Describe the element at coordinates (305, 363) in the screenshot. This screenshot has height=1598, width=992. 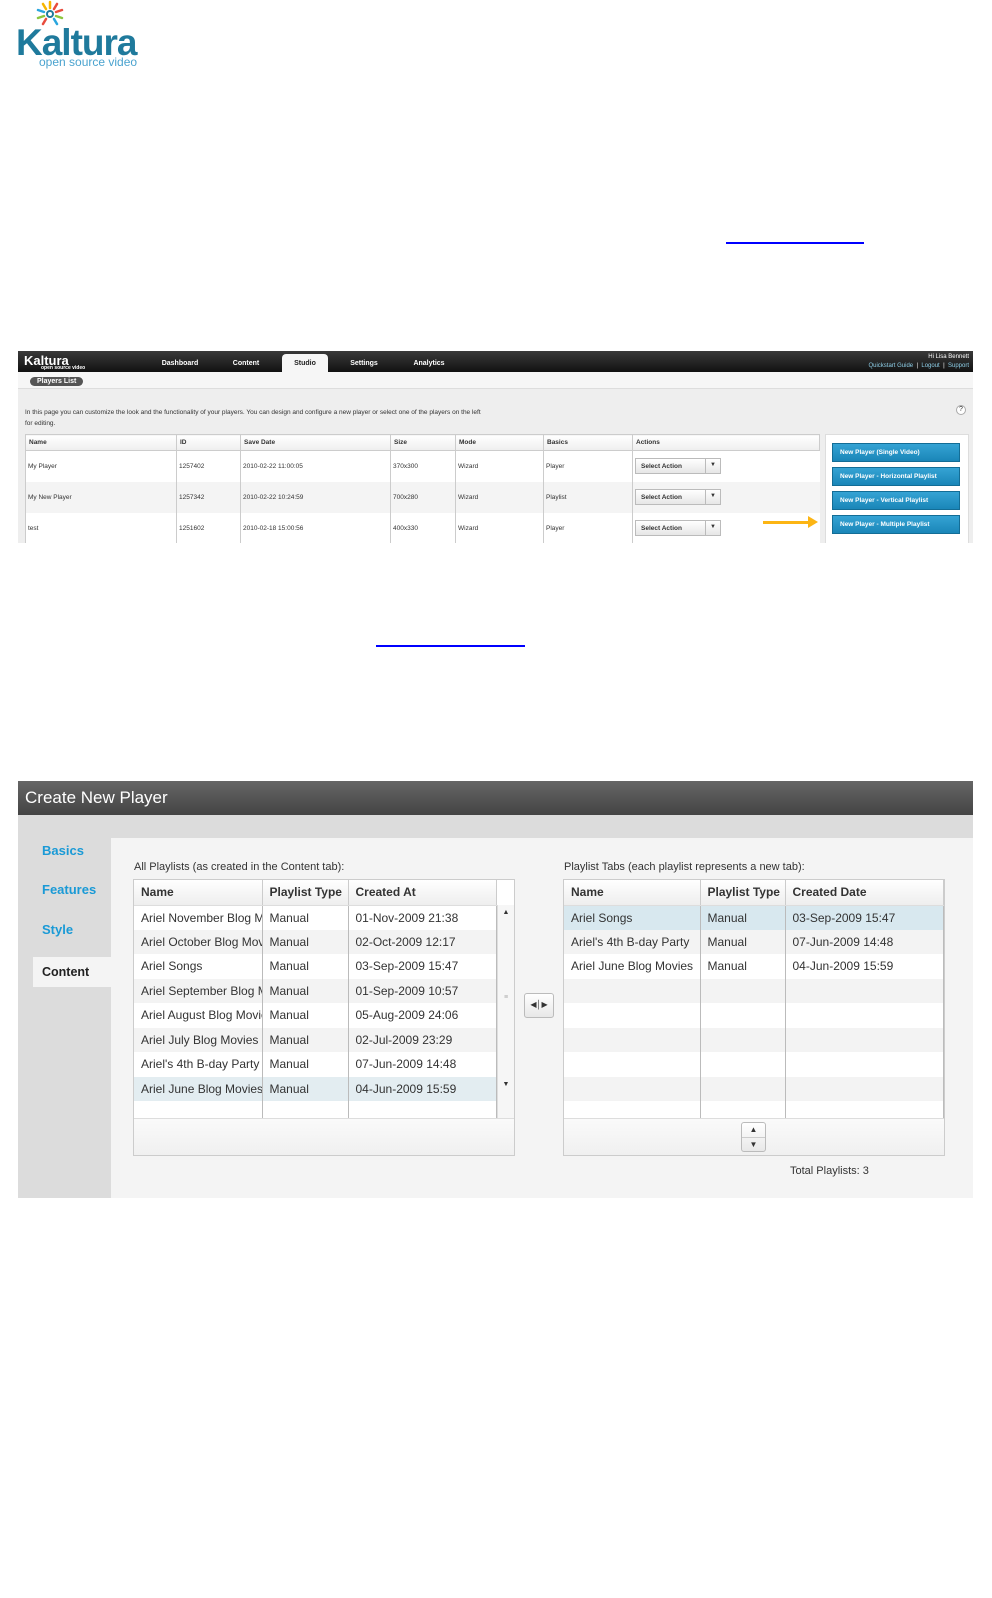
I see `tab-studio: Studio` at that location.